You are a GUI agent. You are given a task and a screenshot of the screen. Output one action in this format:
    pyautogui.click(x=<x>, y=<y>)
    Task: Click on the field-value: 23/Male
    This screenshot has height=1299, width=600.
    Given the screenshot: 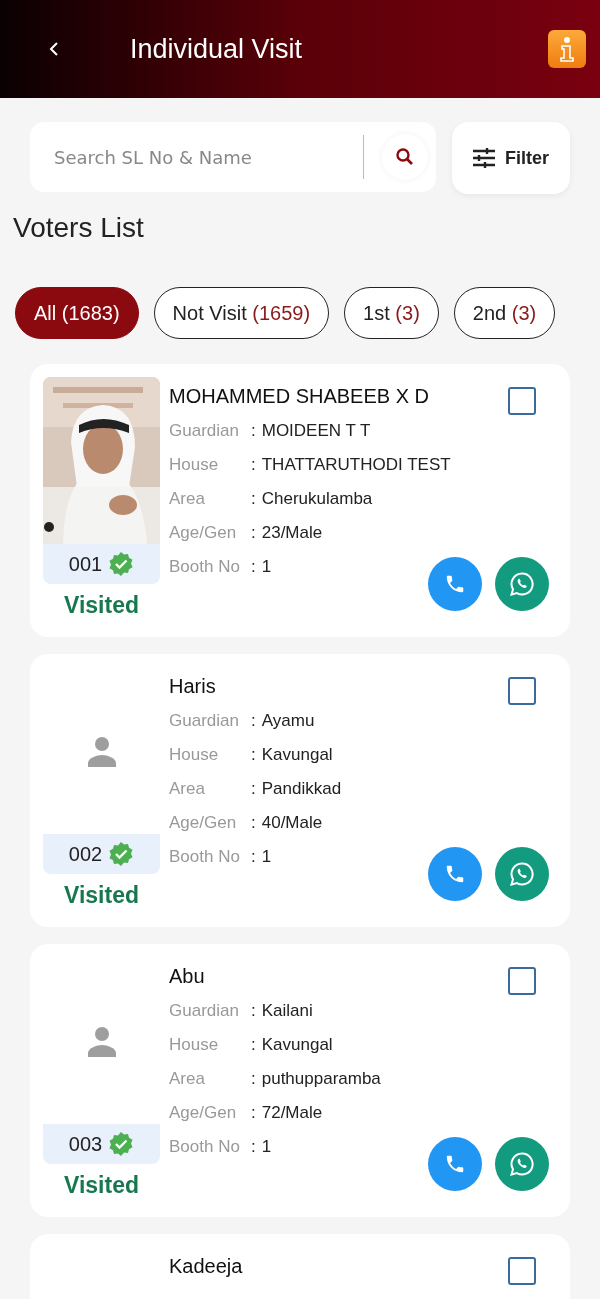 What is the action you would take?
    pyautogui.click(x=292, y=533)
    